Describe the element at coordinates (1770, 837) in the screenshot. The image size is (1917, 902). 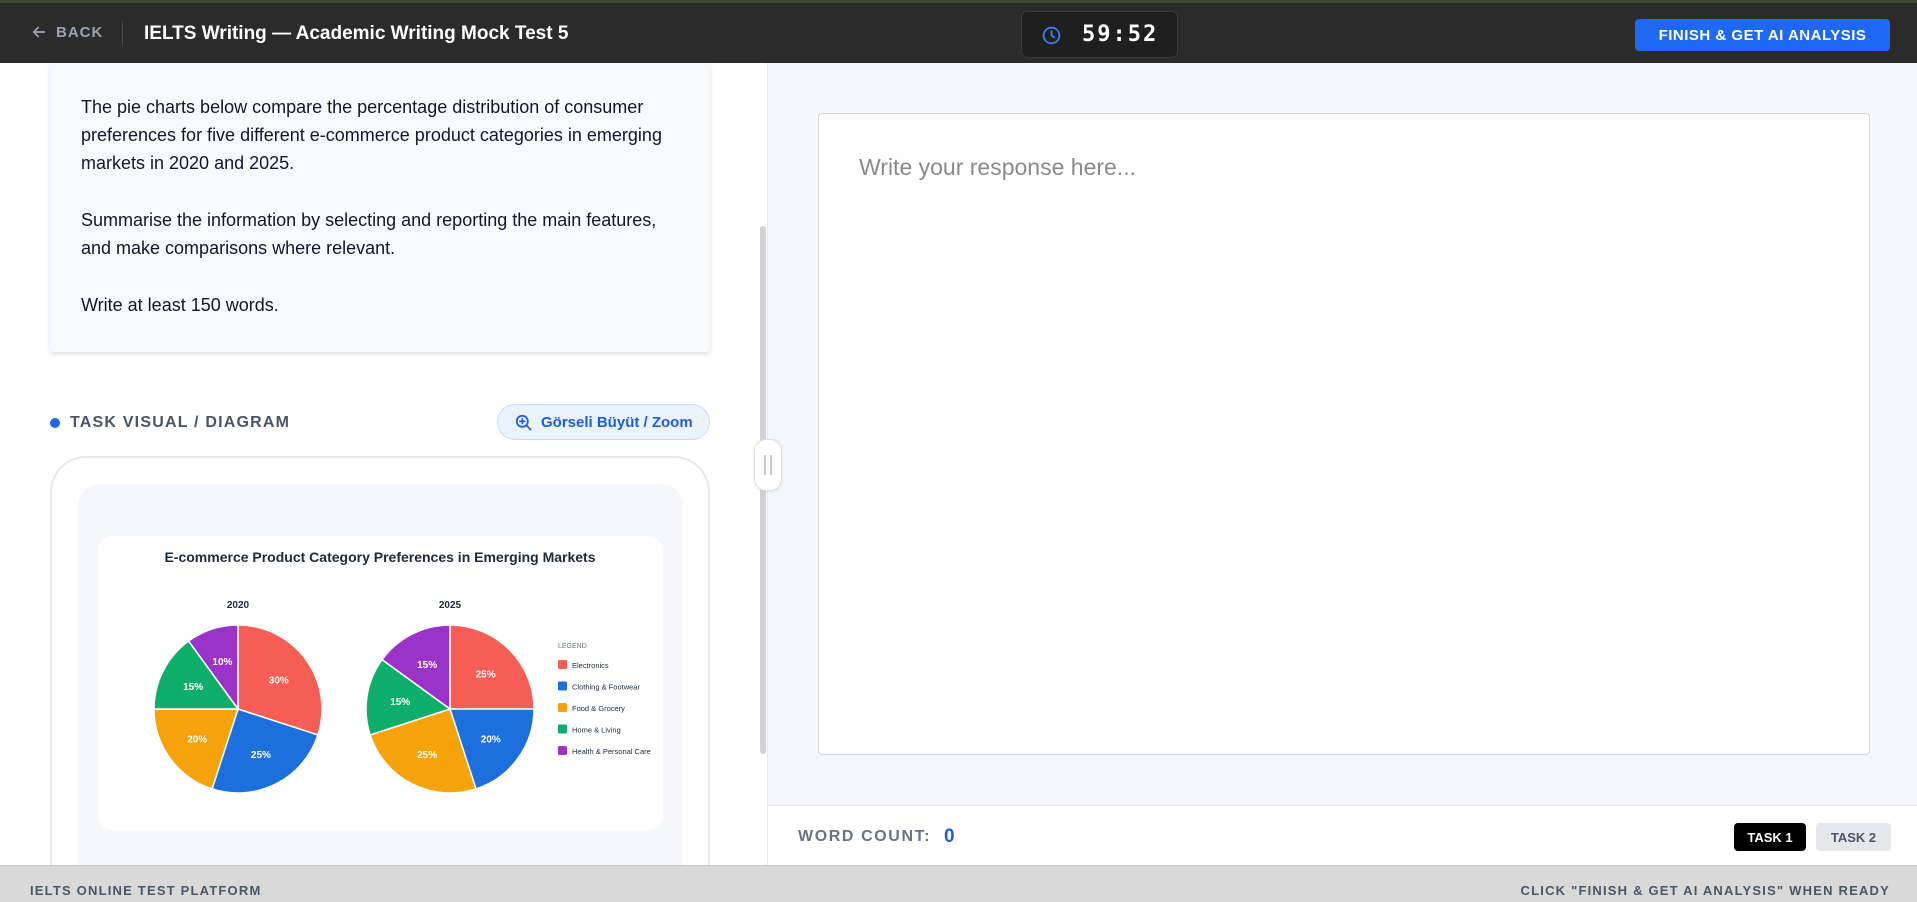
I see `tab-task-1: TASK 1` at that location.